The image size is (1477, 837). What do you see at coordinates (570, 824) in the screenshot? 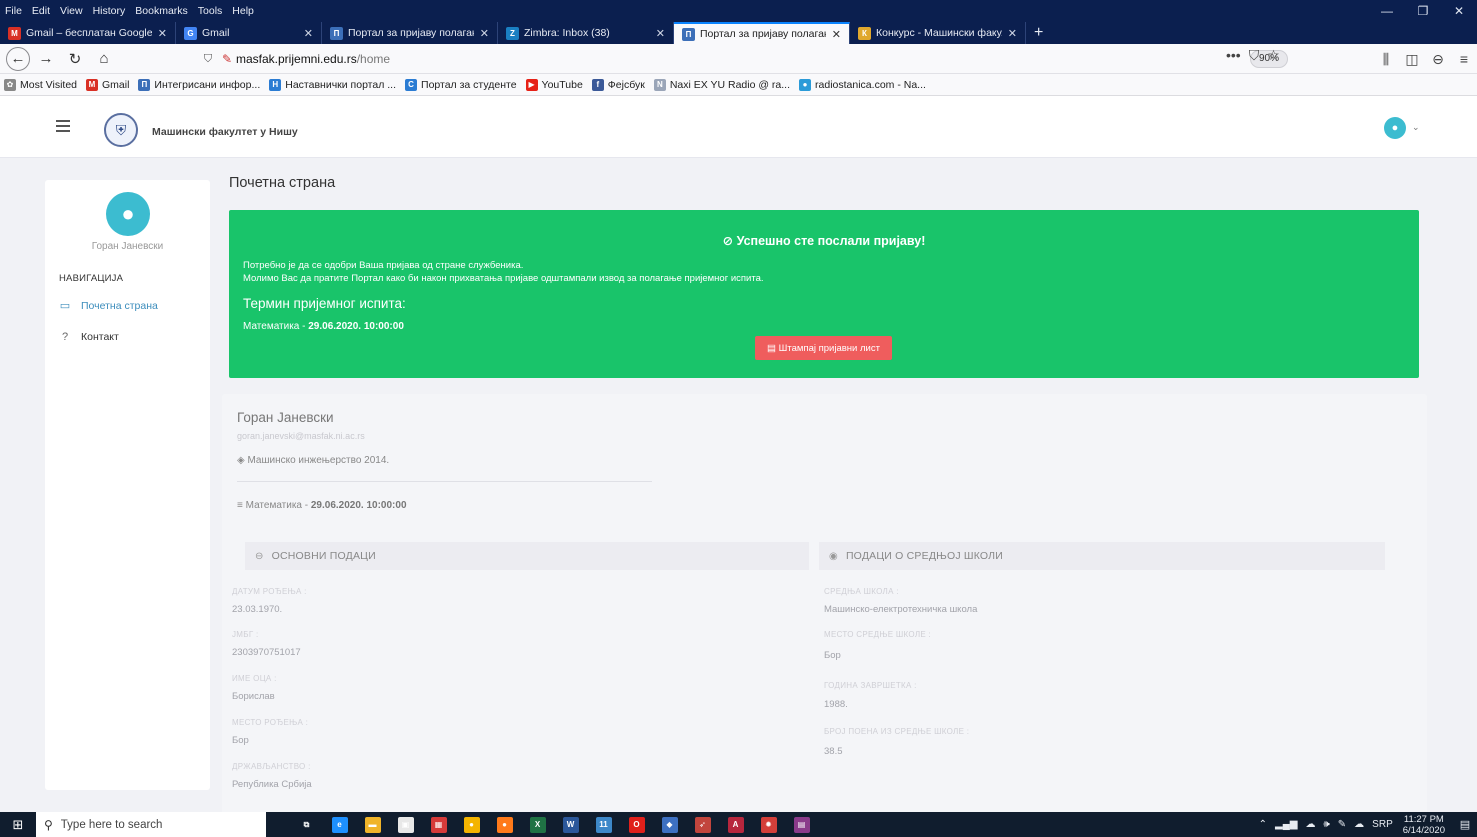
I see `taskbar-app-word: W` at bounding box center [570, 824].